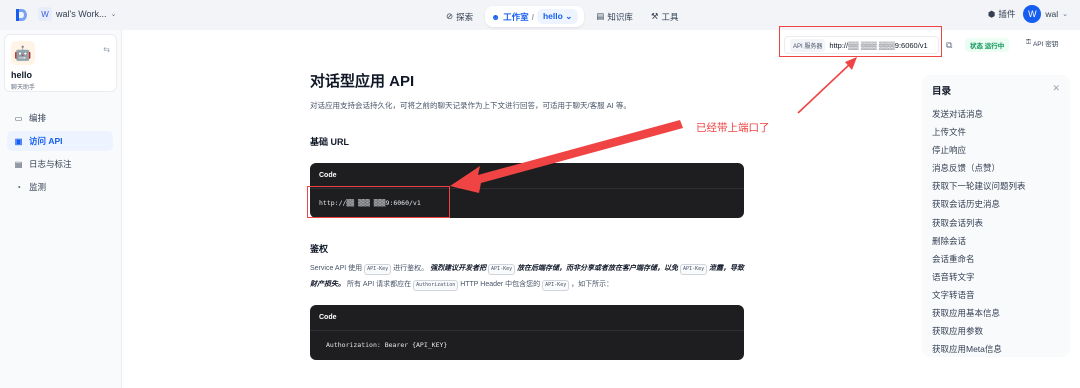  I want to click on terminal-icon: ▣, so click(18, 141).